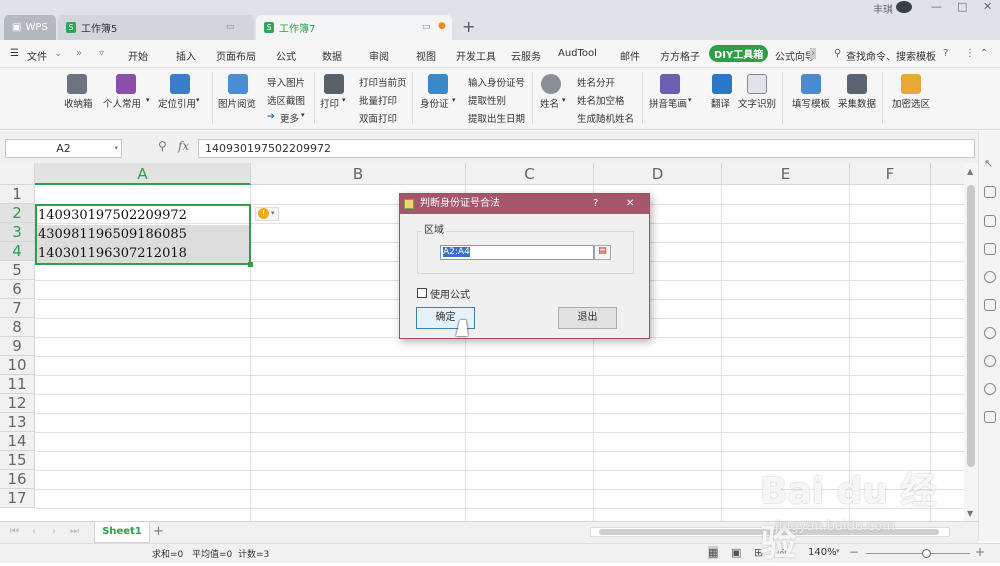 The height and width of the screenshot is (566, 1000). I want to click on collapse-icon: ⋮, so click(970, 53).